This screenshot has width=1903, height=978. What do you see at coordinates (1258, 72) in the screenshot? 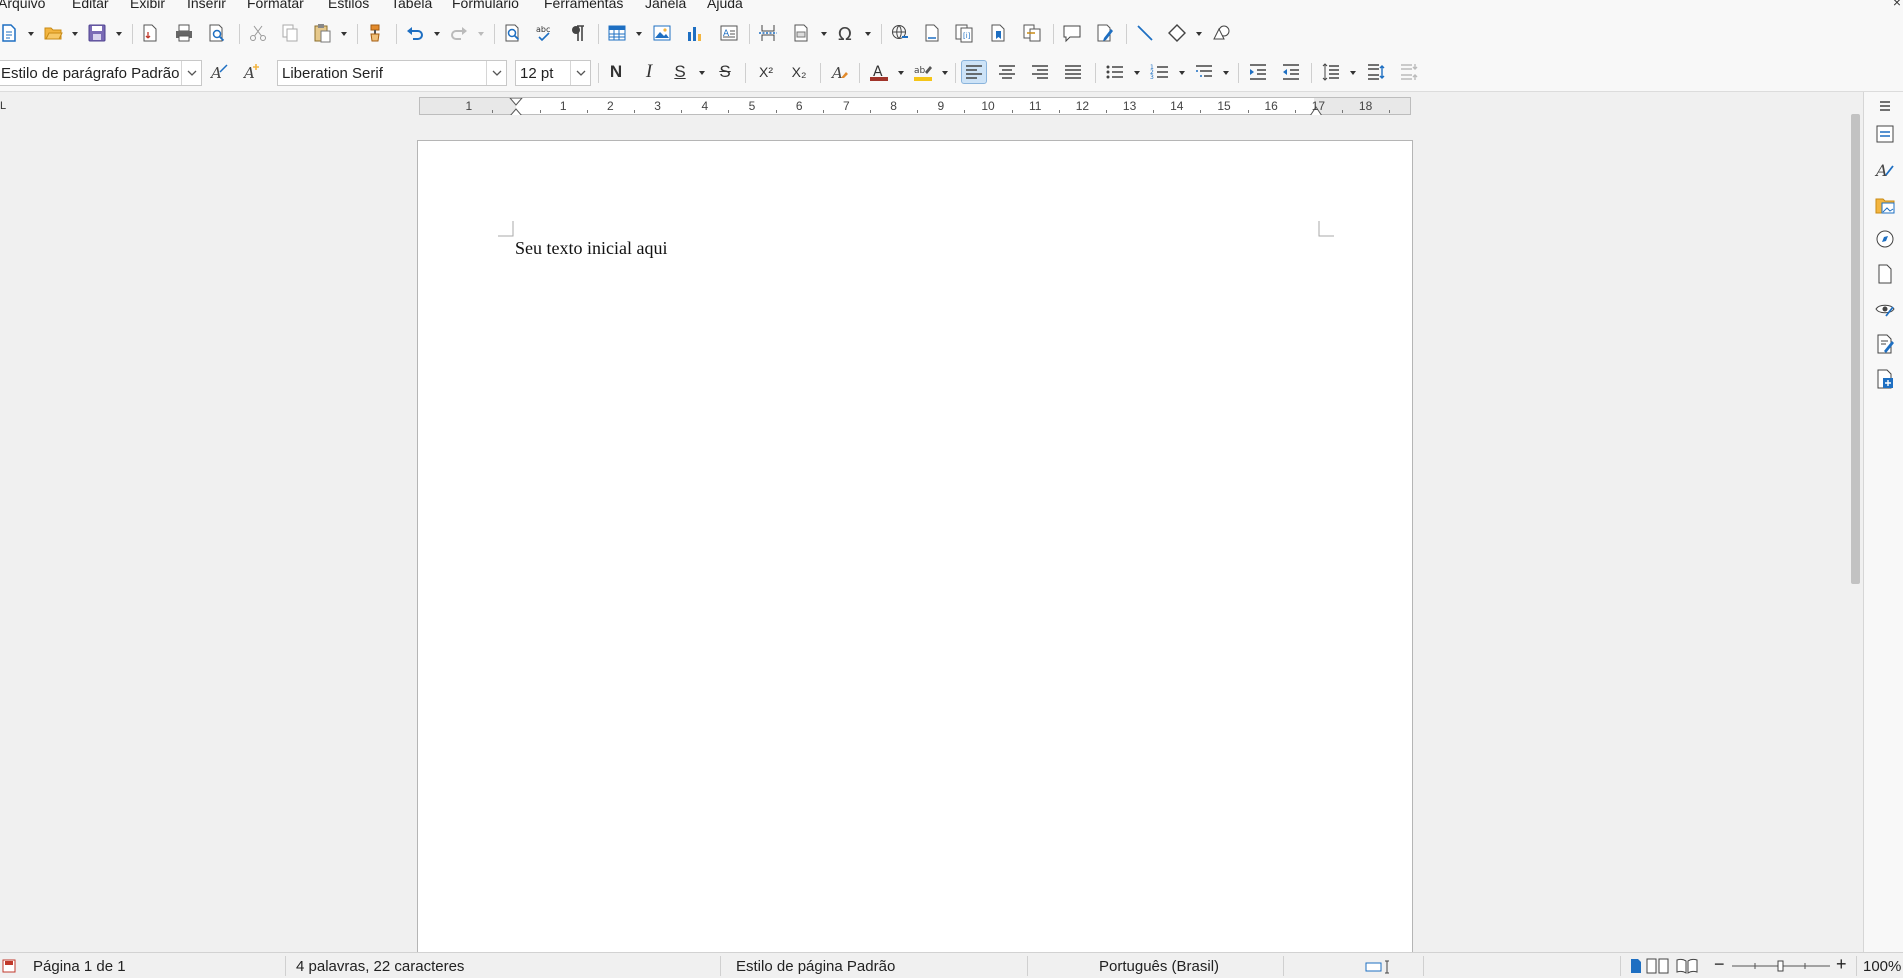
I see `increase-indent-button` at bounding box center [1258, 72].